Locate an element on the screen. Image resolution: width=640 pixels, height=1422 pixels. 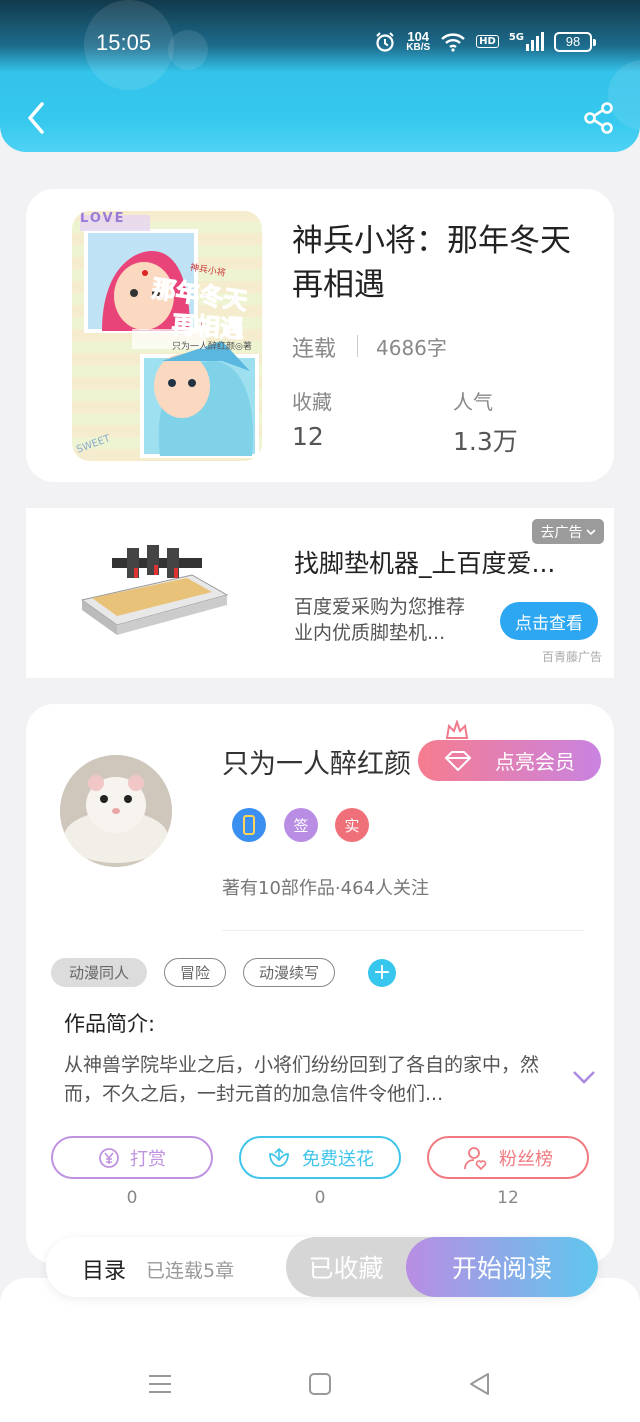
signal-5g-icon: 5G is located at coordinates (526, 41).